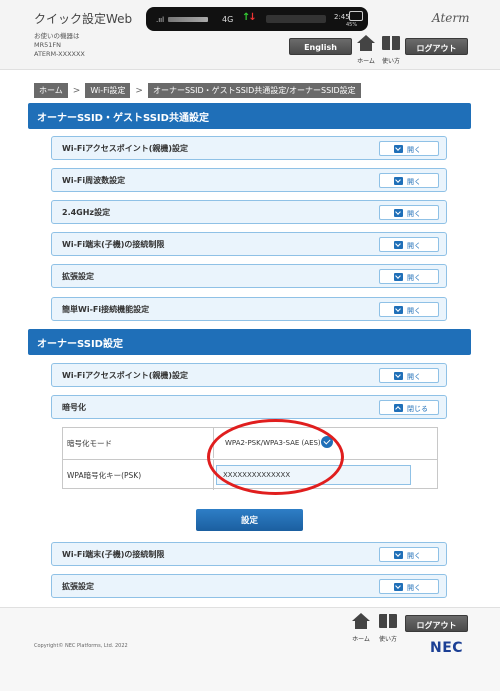 The height and width of the screenshot is (691, 500). What do you see at coordinates (250, 649) in the screenshot?
I see `footer: ホーム 使い方 ログアウト` at bounding box center [250, 649].